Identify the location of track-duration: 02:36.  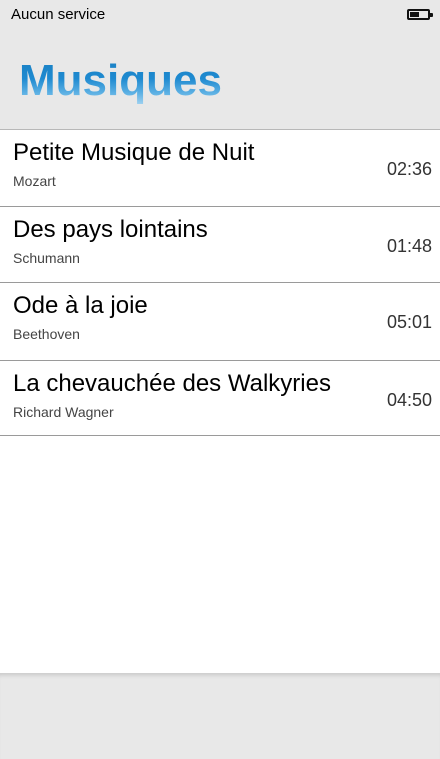
(409, 169).